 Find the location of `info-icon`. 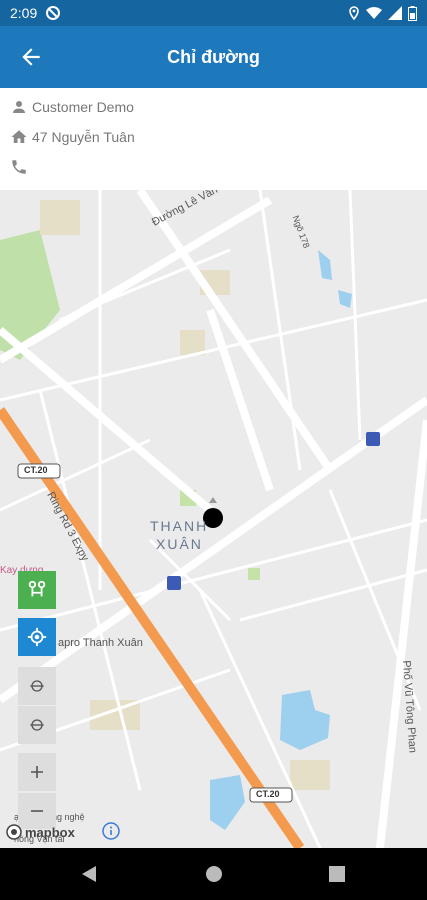

info-icon is located at coordinates (111, 831).